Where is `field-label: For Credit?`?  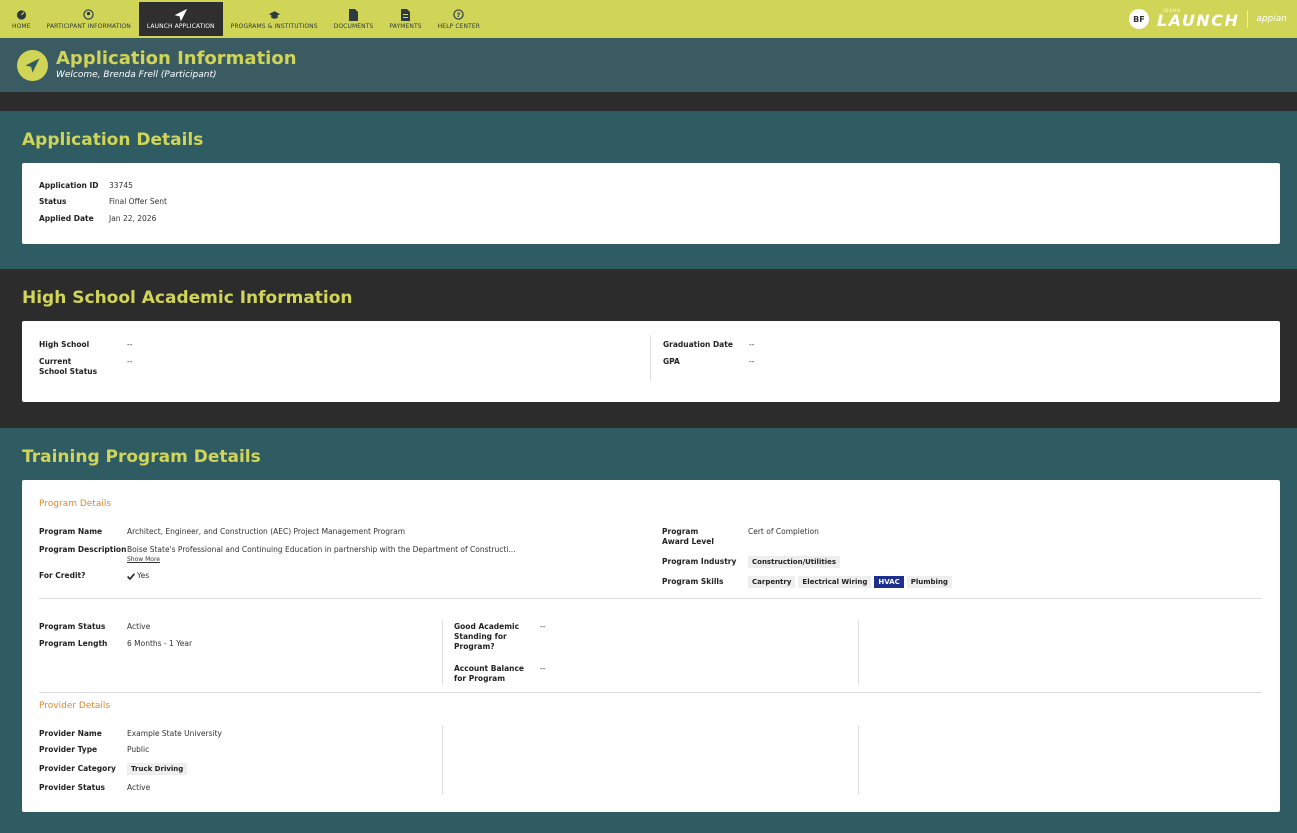 field-label: For Credit? is located at coordinates (62, 575).